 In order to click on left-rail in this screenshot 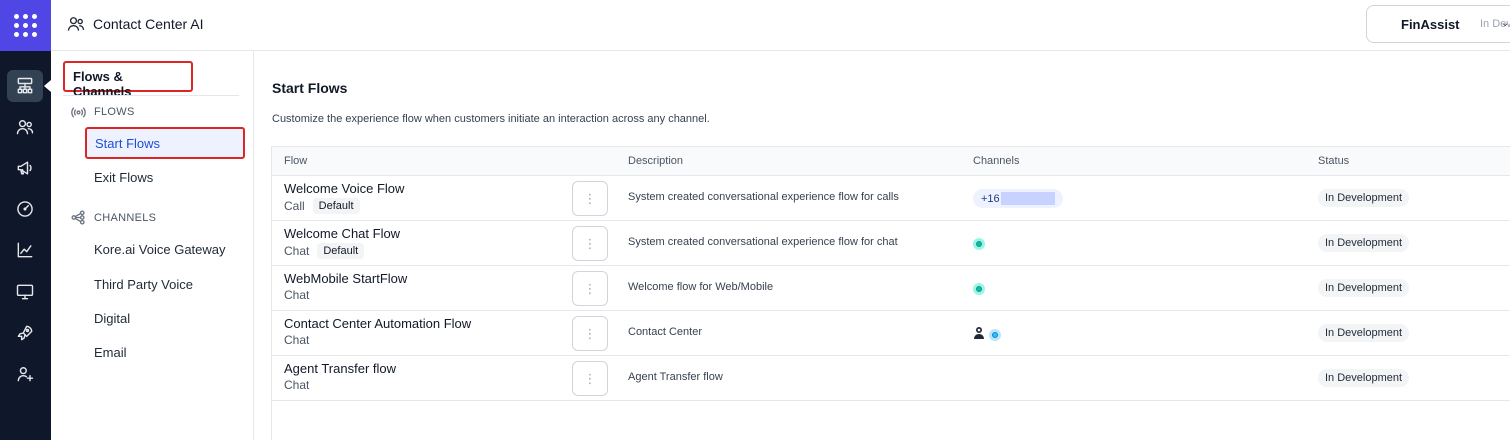, I will do `click(25, 220)`.